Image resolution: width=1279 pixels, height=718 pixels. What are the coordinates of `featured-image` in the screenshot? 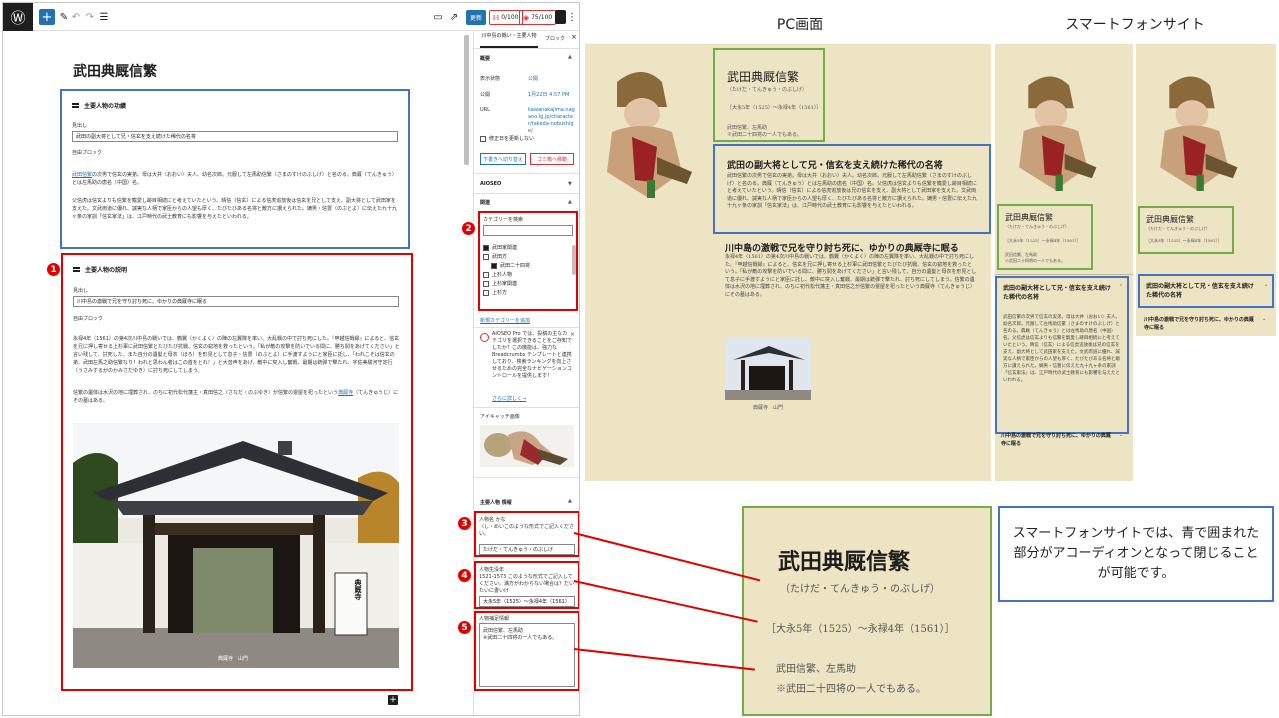 It's located at (527, 446).